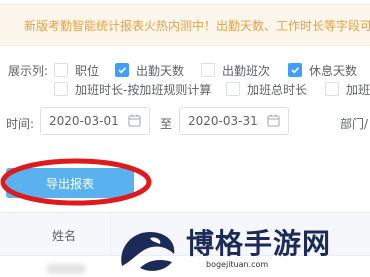  What do you see at coordinates (66, 269) in the screenshot?
I see `blurred-cell` at bounding box center [66, 269].